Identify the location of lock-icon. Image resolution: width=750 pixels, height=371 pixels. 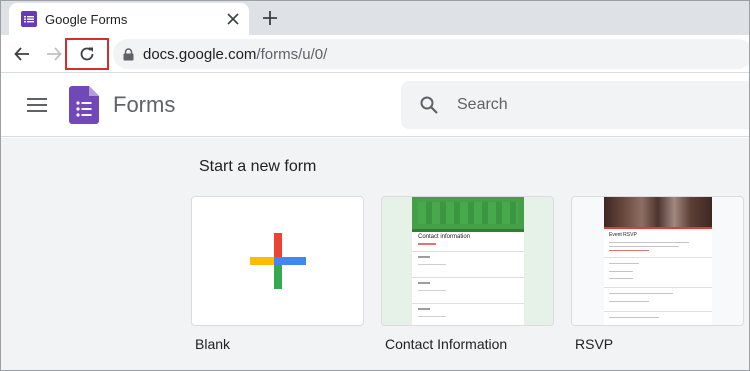
(128, 54).